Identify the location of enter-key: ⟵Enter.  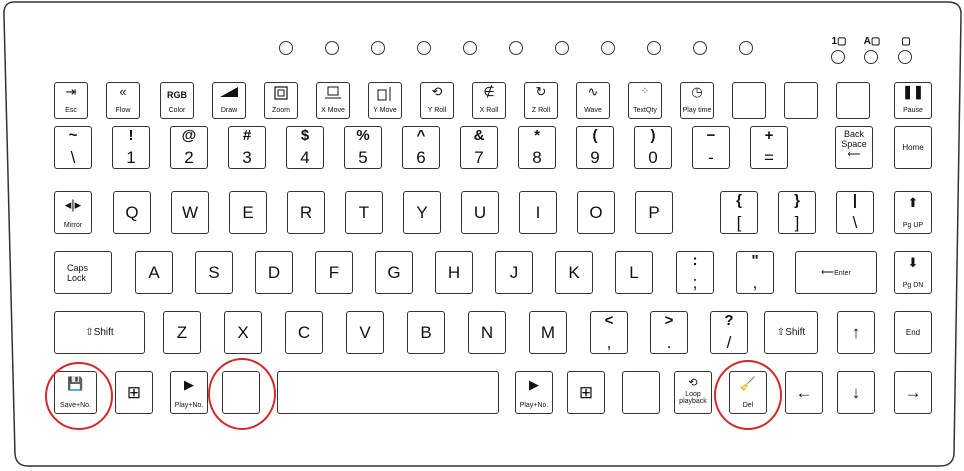
(836, 272).